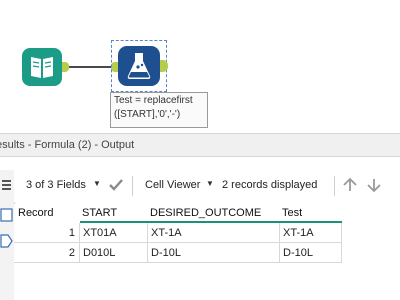 The height and width of the screenshot is (300, 400). I want to click on list-icon, so click(6, 185).